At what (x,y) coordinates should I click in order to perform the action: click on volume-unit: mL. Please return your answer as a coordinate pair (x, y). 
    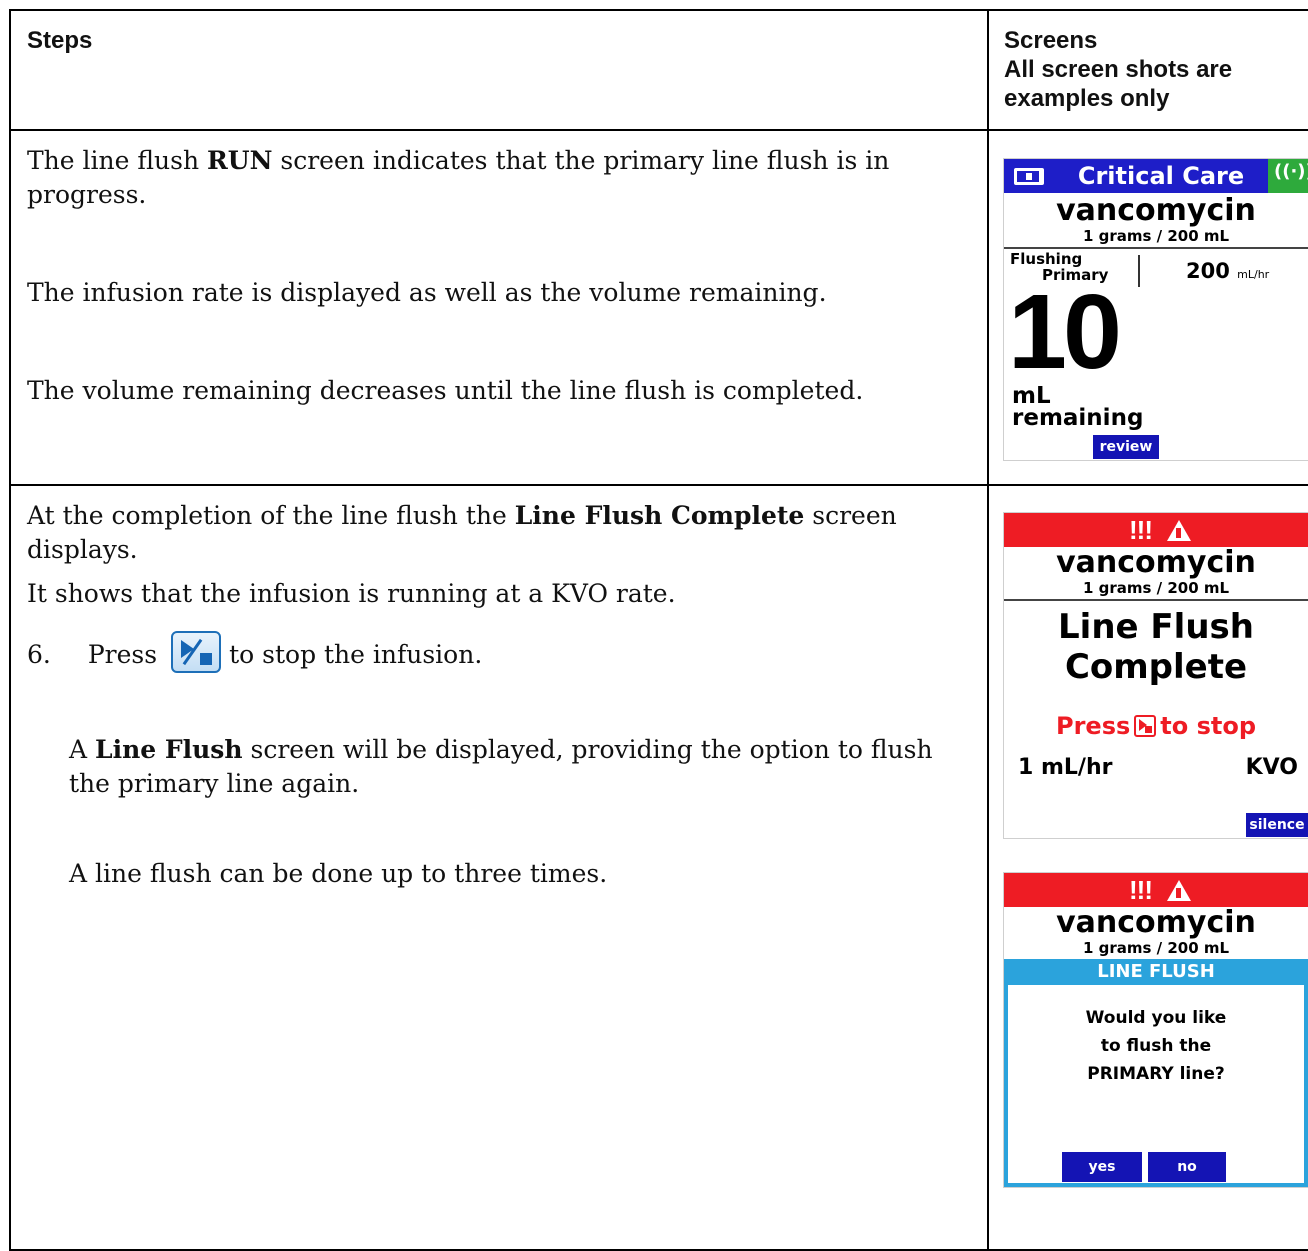
    Looking at the image, I should click on (1031, 396).